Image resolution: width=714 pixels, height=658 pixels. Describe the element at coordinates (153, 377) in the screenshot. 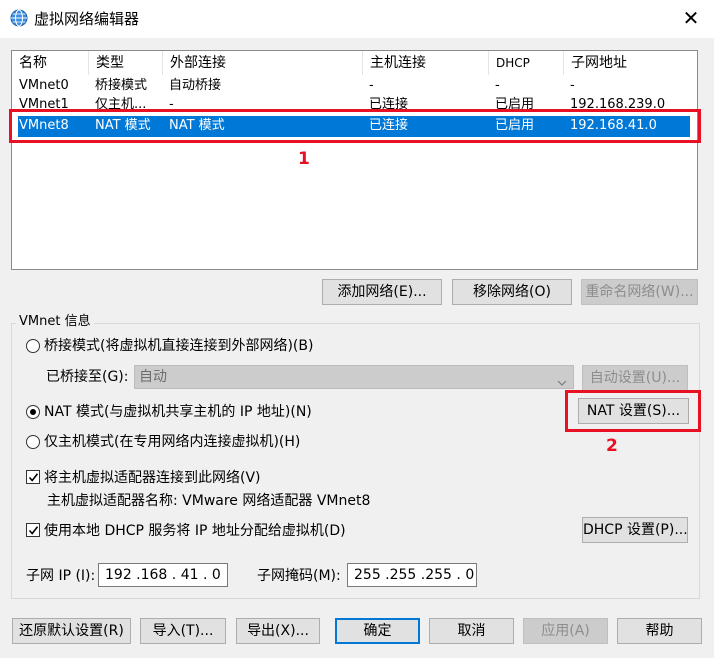

I see `bridged-to-value: 自动` at that location.